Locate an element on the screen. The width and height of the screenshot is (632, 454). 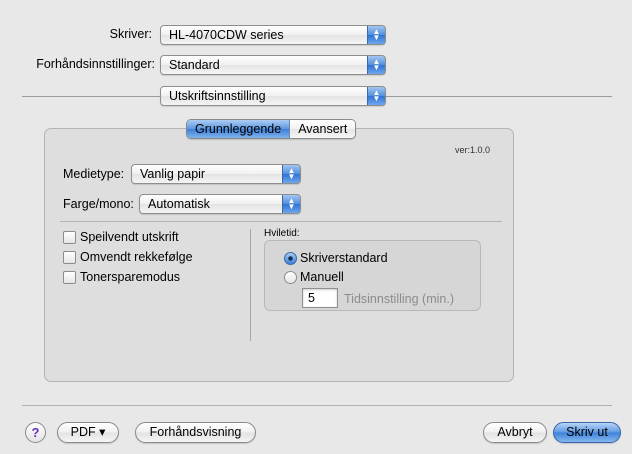
reverse-order-checkbox is located at coordinates (69, 257).